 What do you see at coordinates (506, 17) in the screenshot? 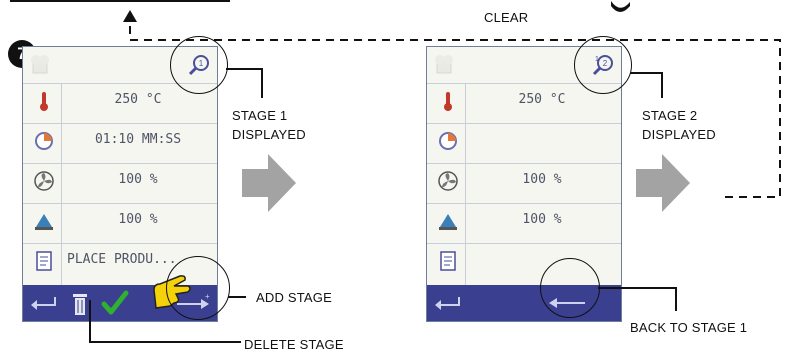
I see `clear-label: CLEAR` at bounding box center [506, 17].